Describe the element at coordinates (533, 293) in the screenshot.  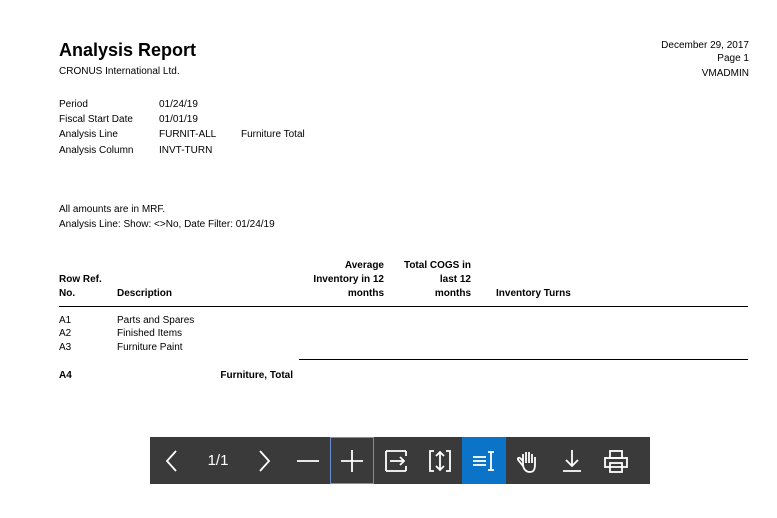
I see `col-inventory-turns: Inventory Turns` at that location.